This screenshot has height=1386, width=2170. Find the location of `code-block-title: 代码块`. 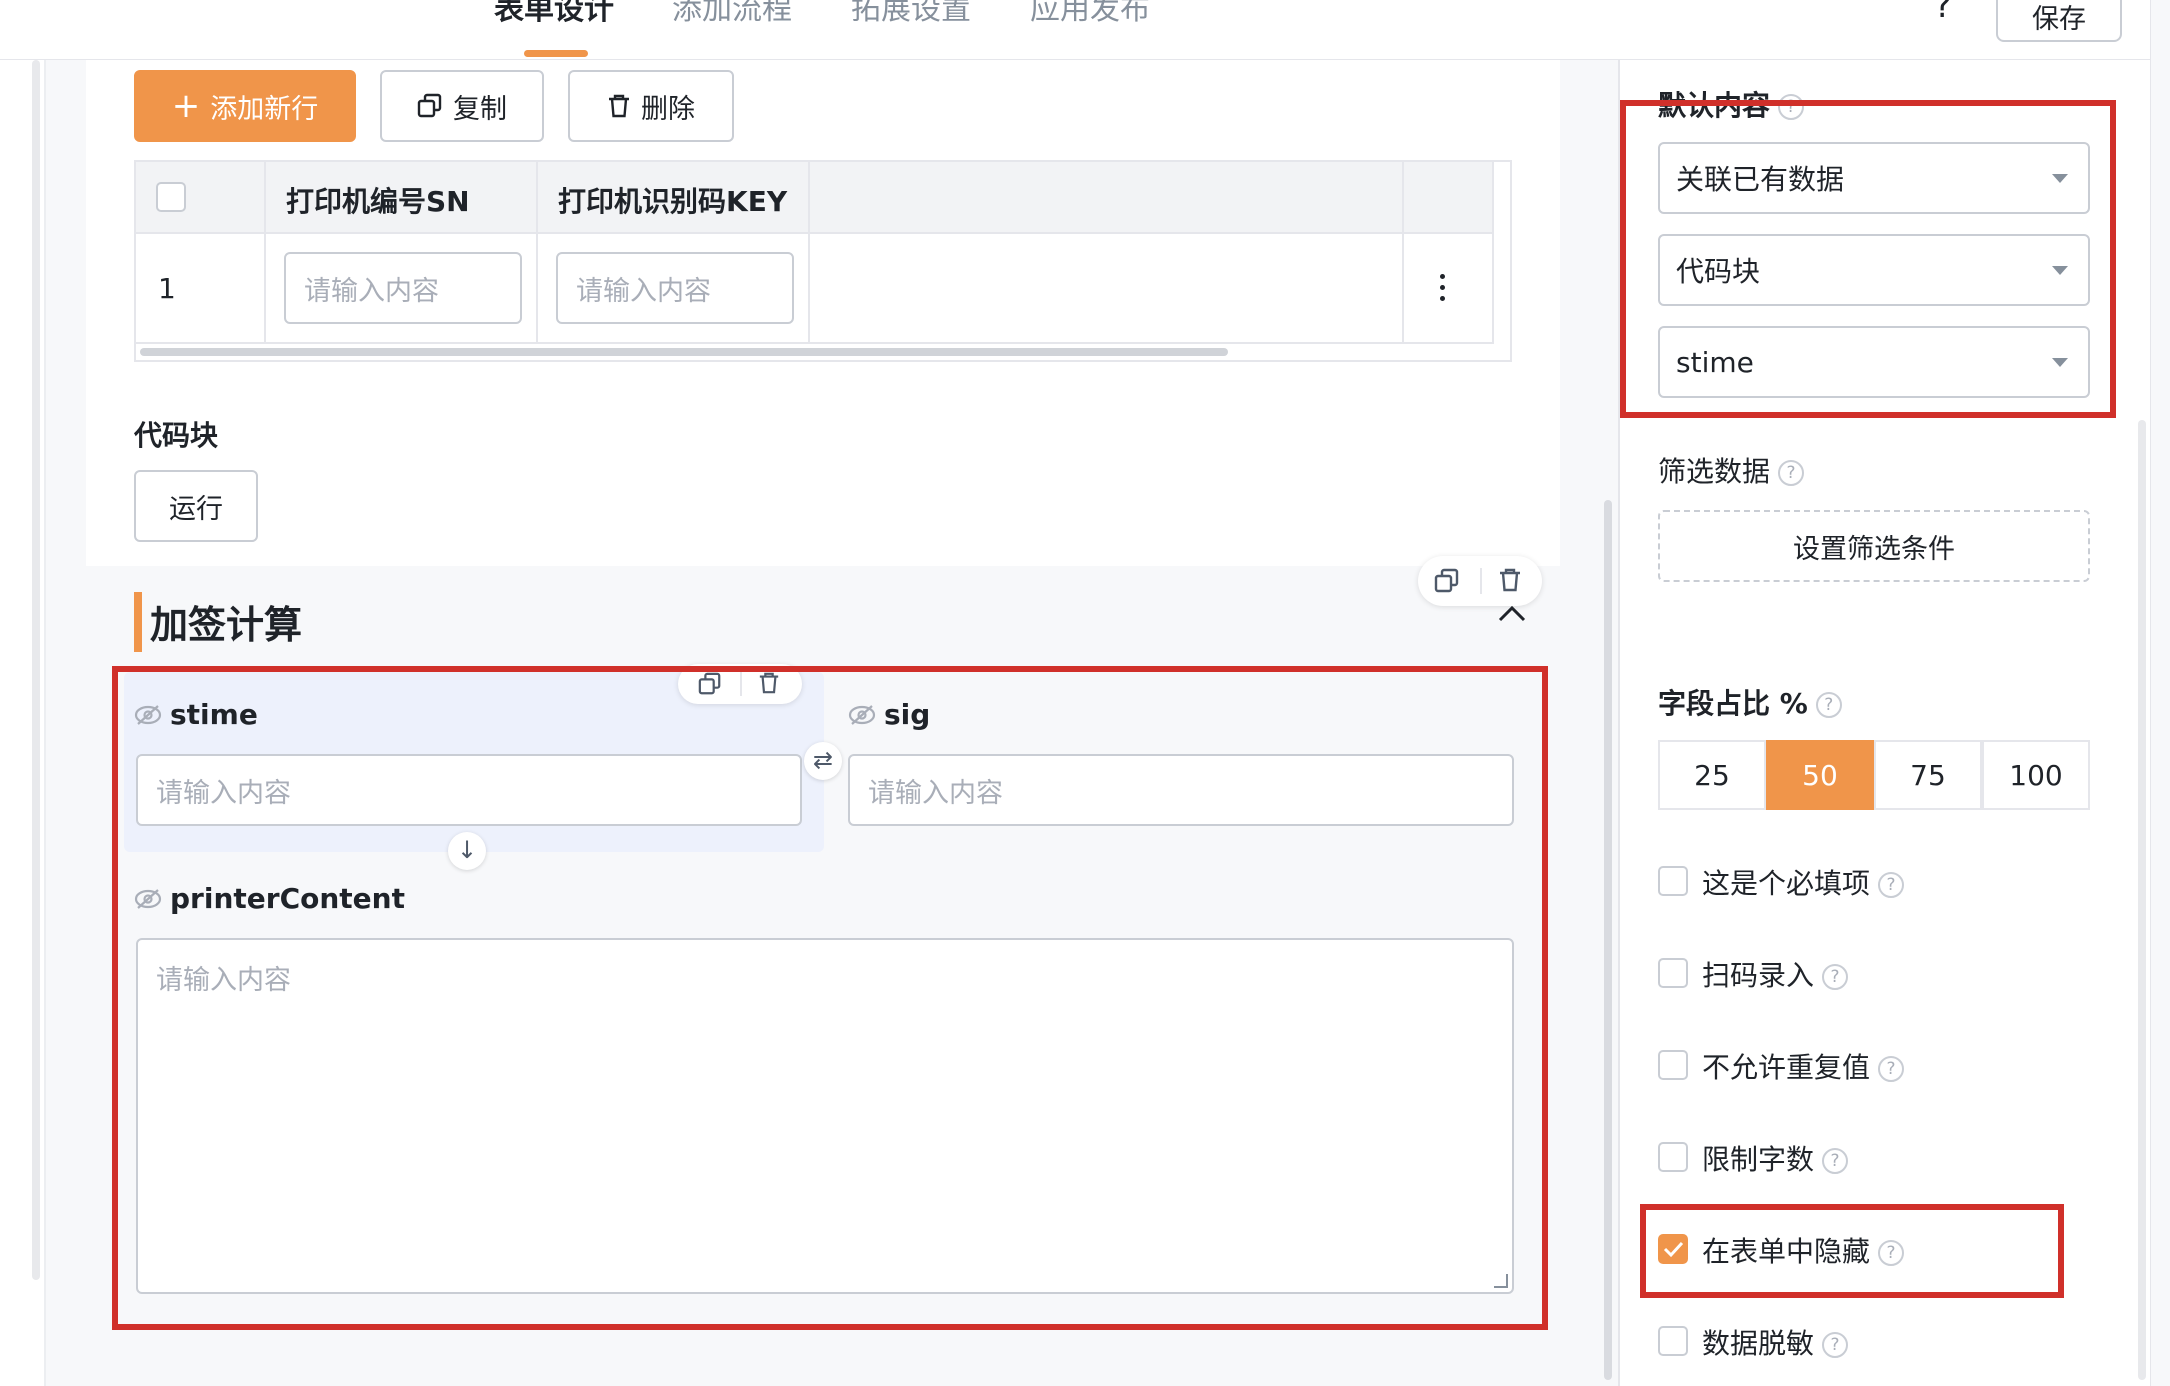

code-block-title: 代码块 is located at coordinates (176, 435).